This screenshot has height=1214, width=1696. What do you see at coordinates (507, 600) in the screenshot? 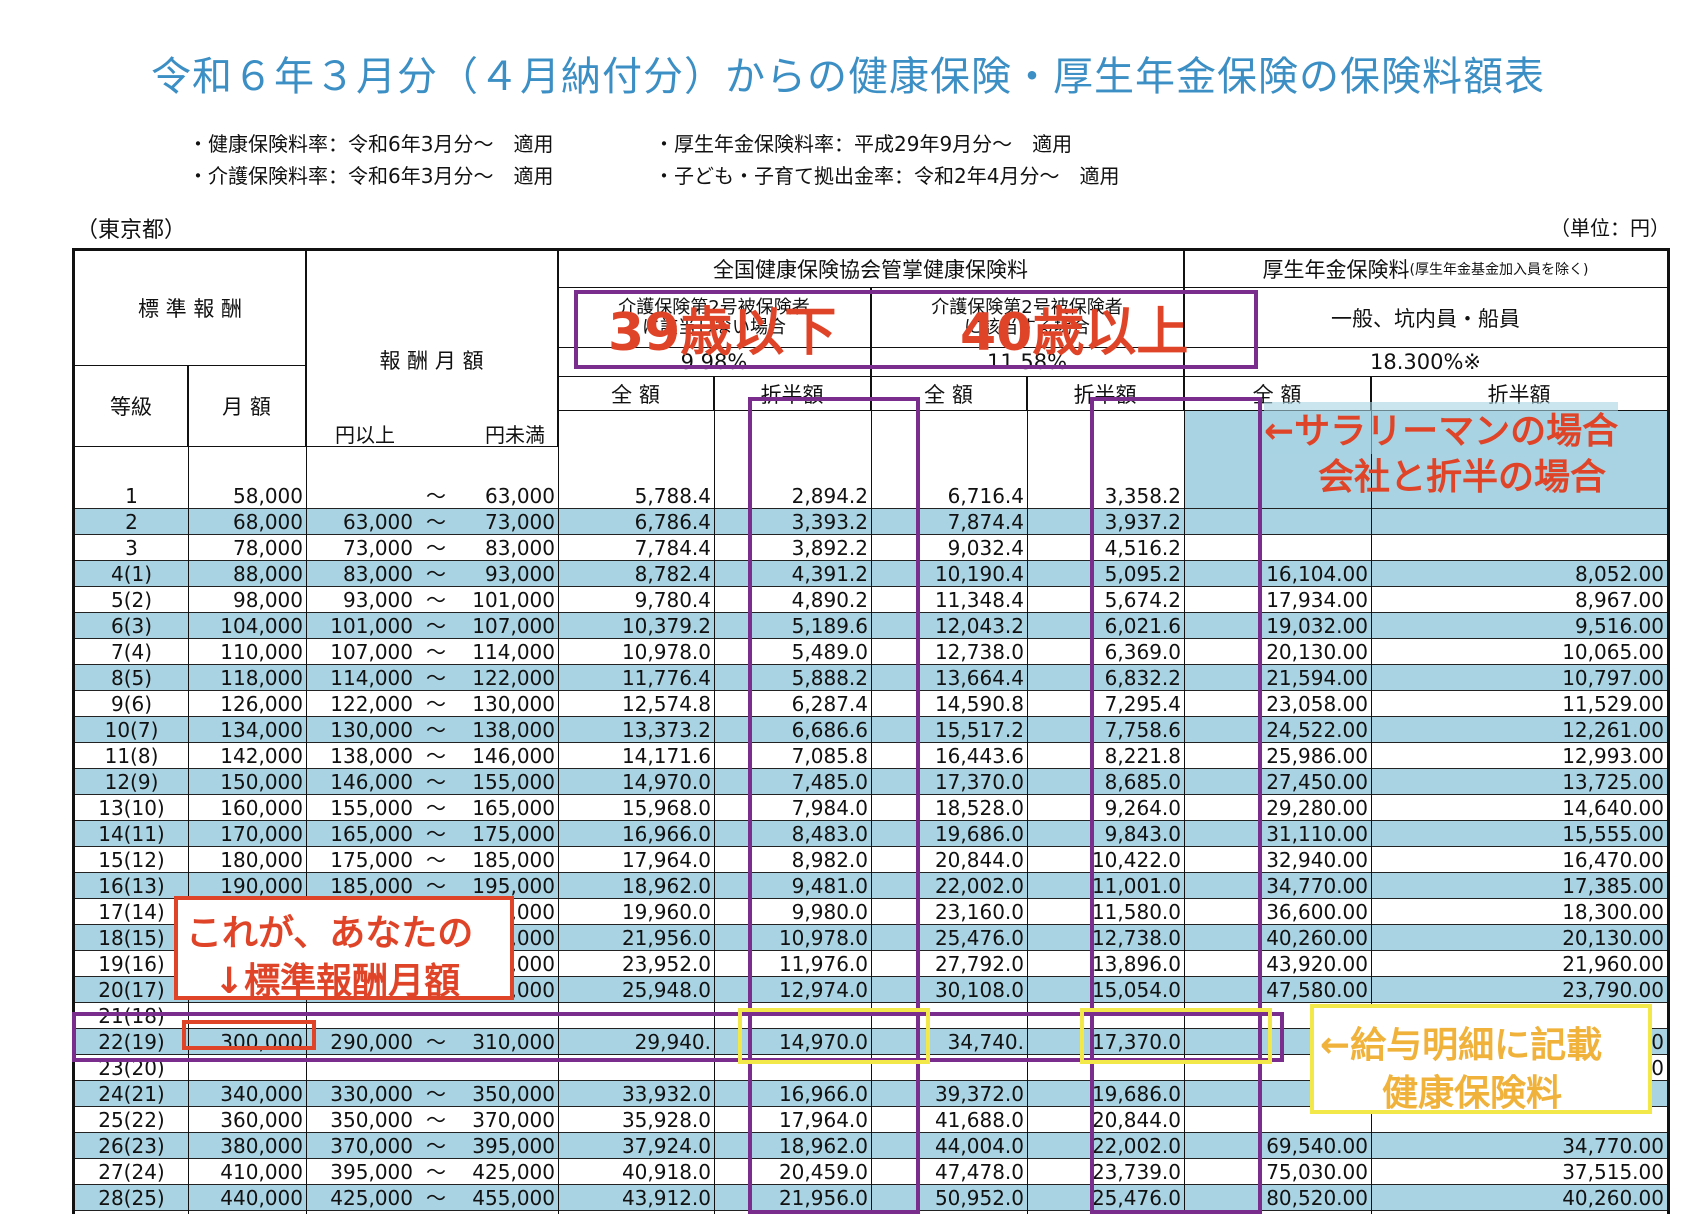
I see `table-cell: 101,000` at bounding box center [507, 600].